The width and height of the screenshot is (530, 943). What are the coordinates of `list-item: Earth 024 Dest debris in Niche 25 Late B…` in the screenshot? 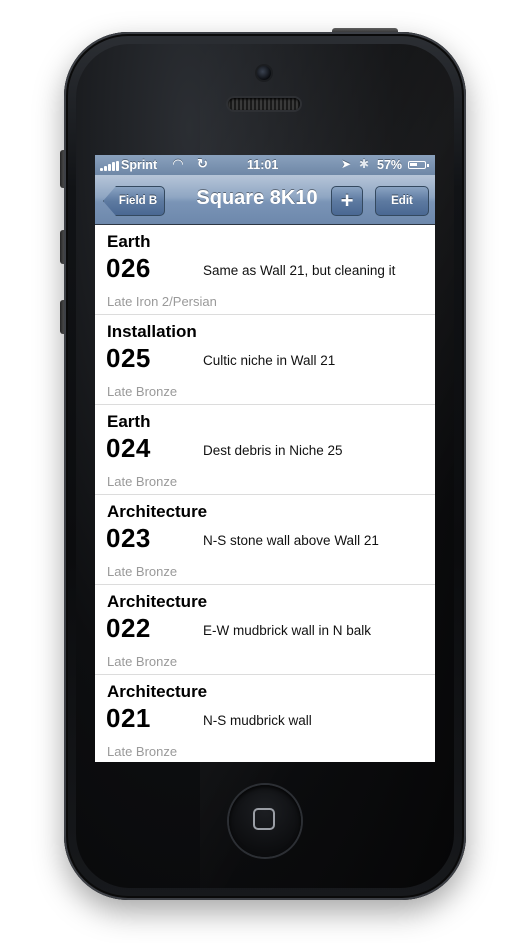 It's located at (265, 450).